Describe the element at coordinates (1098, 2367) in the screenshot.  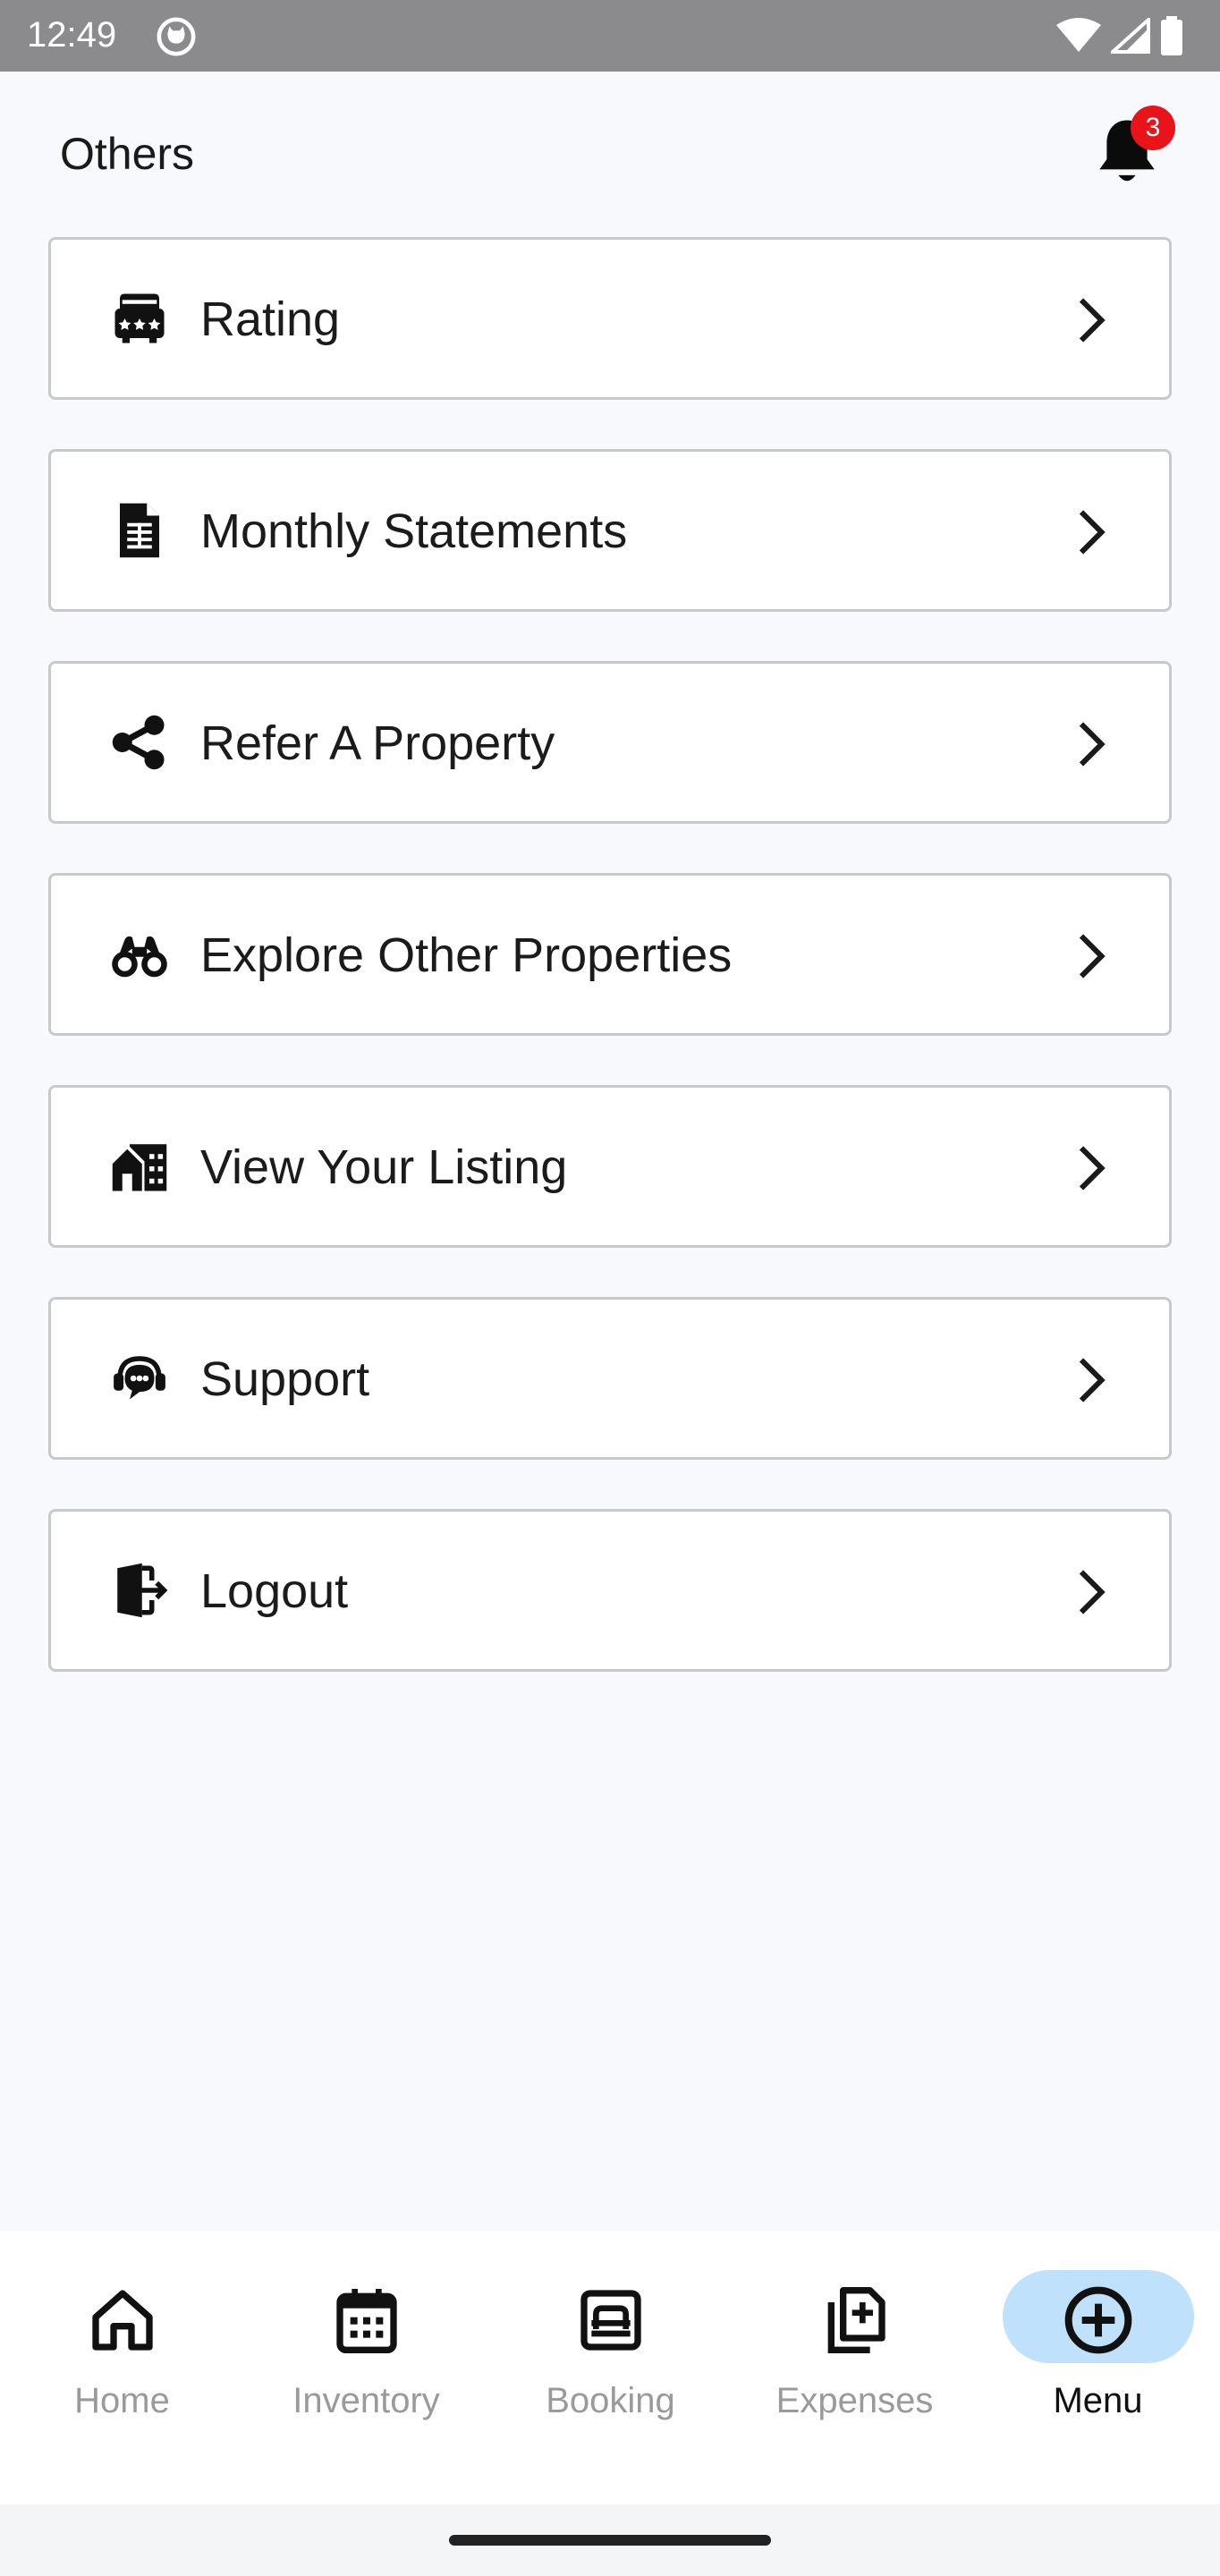
I see `nav-item-menu: Menu` at that location.